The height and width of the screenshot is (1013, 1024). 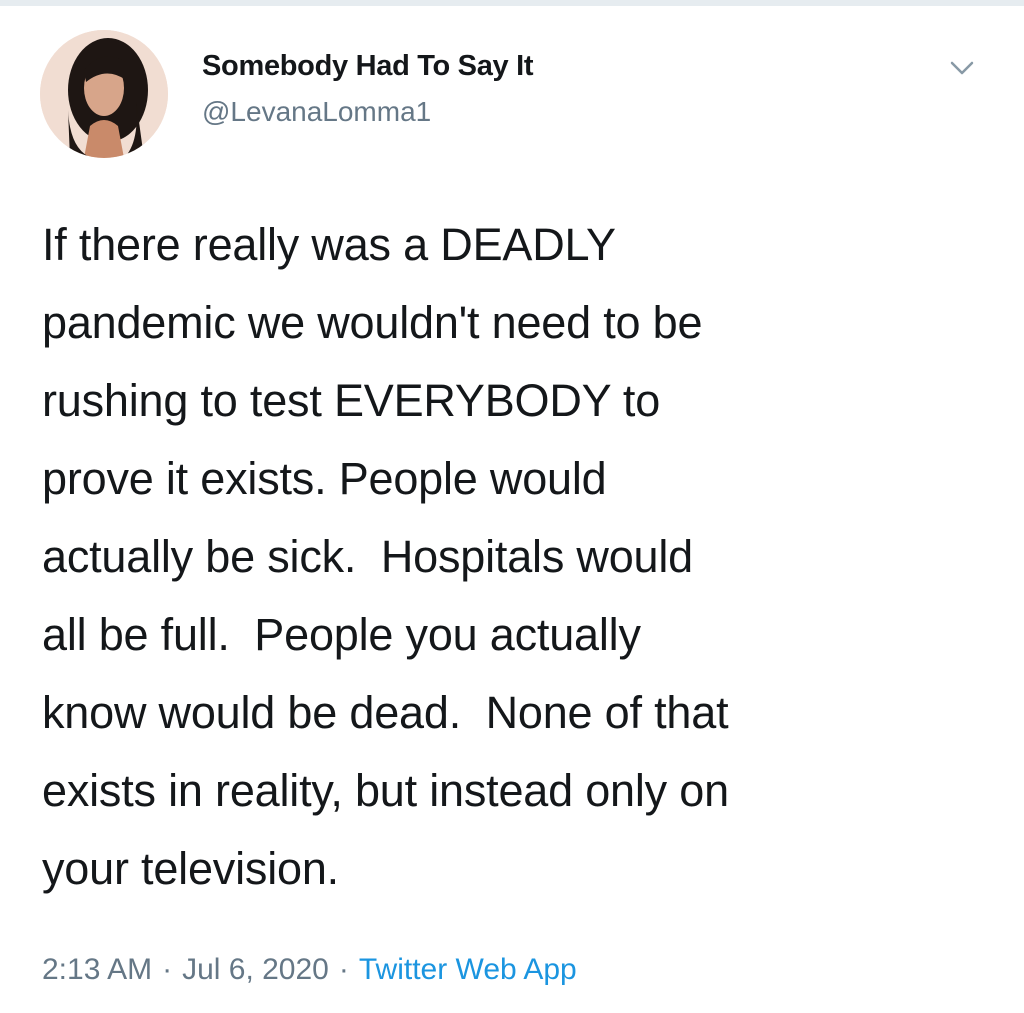 I want to click on tweet-header: Somebody Had To Say It @LevanaLomma1, so click(x=512, y=98).